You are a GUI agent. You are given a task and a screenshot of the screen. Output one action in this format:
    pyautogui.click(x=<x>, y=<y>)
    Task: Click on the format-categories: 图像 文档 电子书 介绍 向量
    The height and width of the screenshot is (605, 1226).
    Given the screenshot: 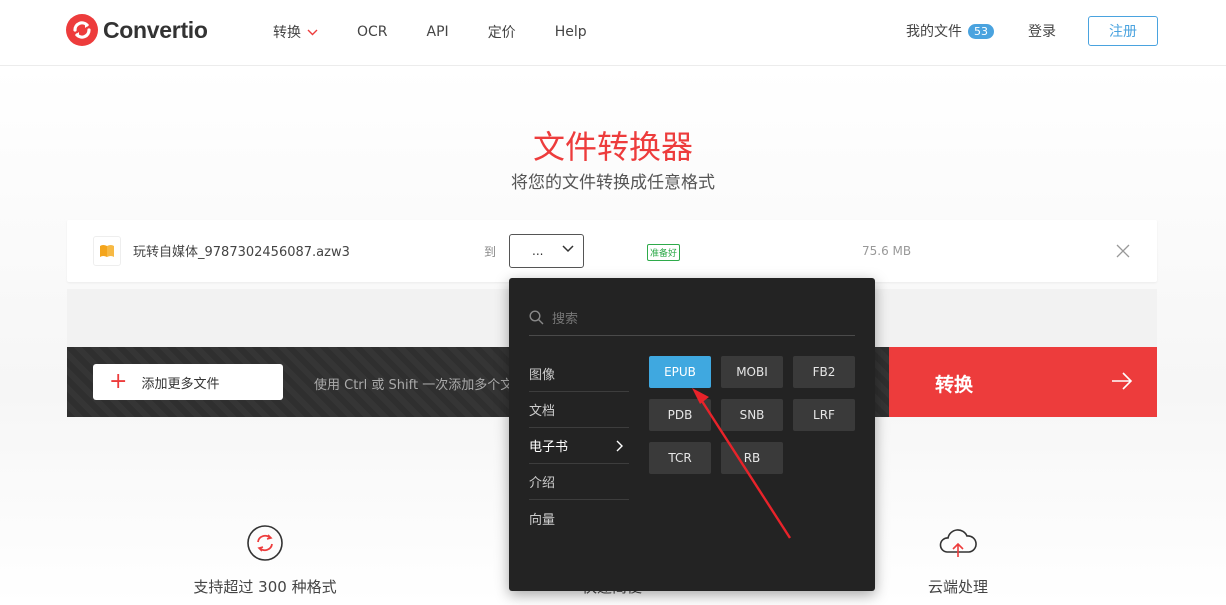 What is the action you would take?
    pyautogui.click(x=579, y=446)
    